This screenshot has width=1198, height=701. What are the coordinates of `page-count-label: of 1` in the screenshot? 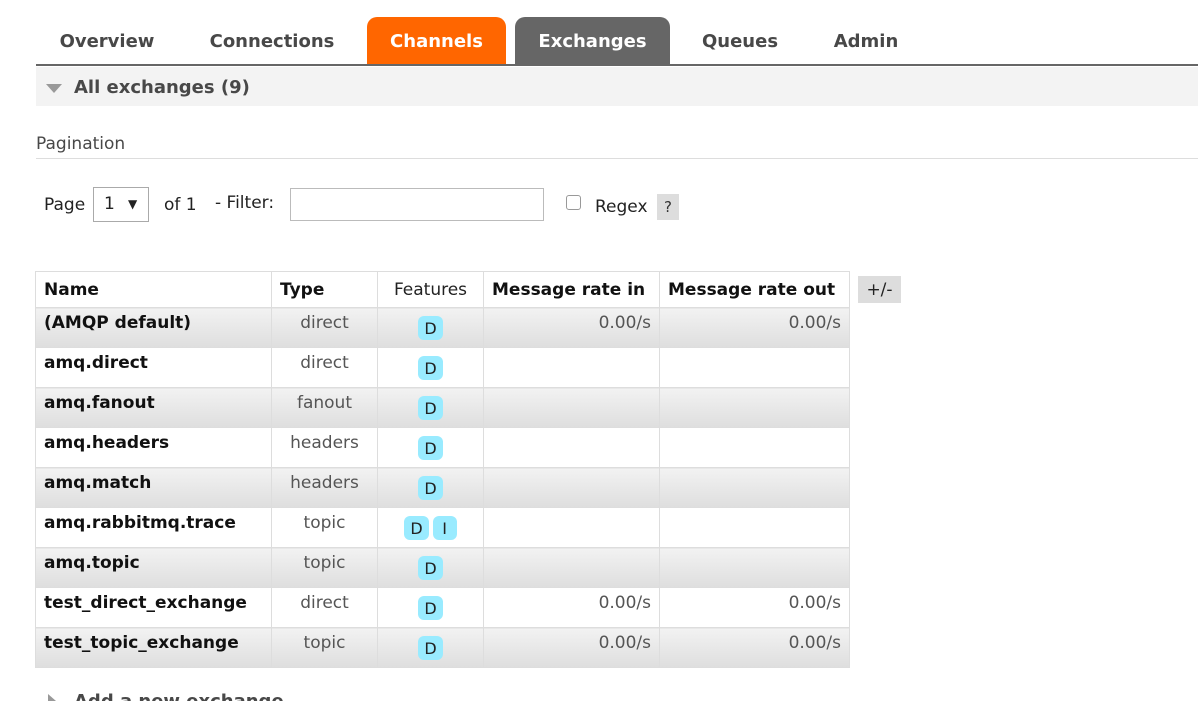 It's located at (180, 205).